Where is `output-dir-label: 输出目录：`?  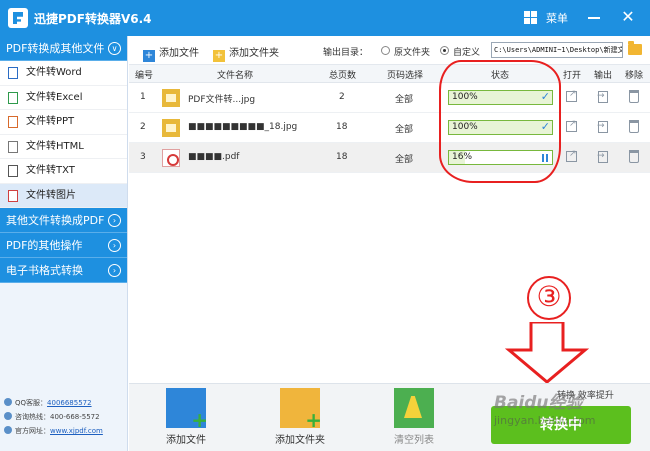
output-dir-label: 输出目录： is located at coordinates (346, 53).